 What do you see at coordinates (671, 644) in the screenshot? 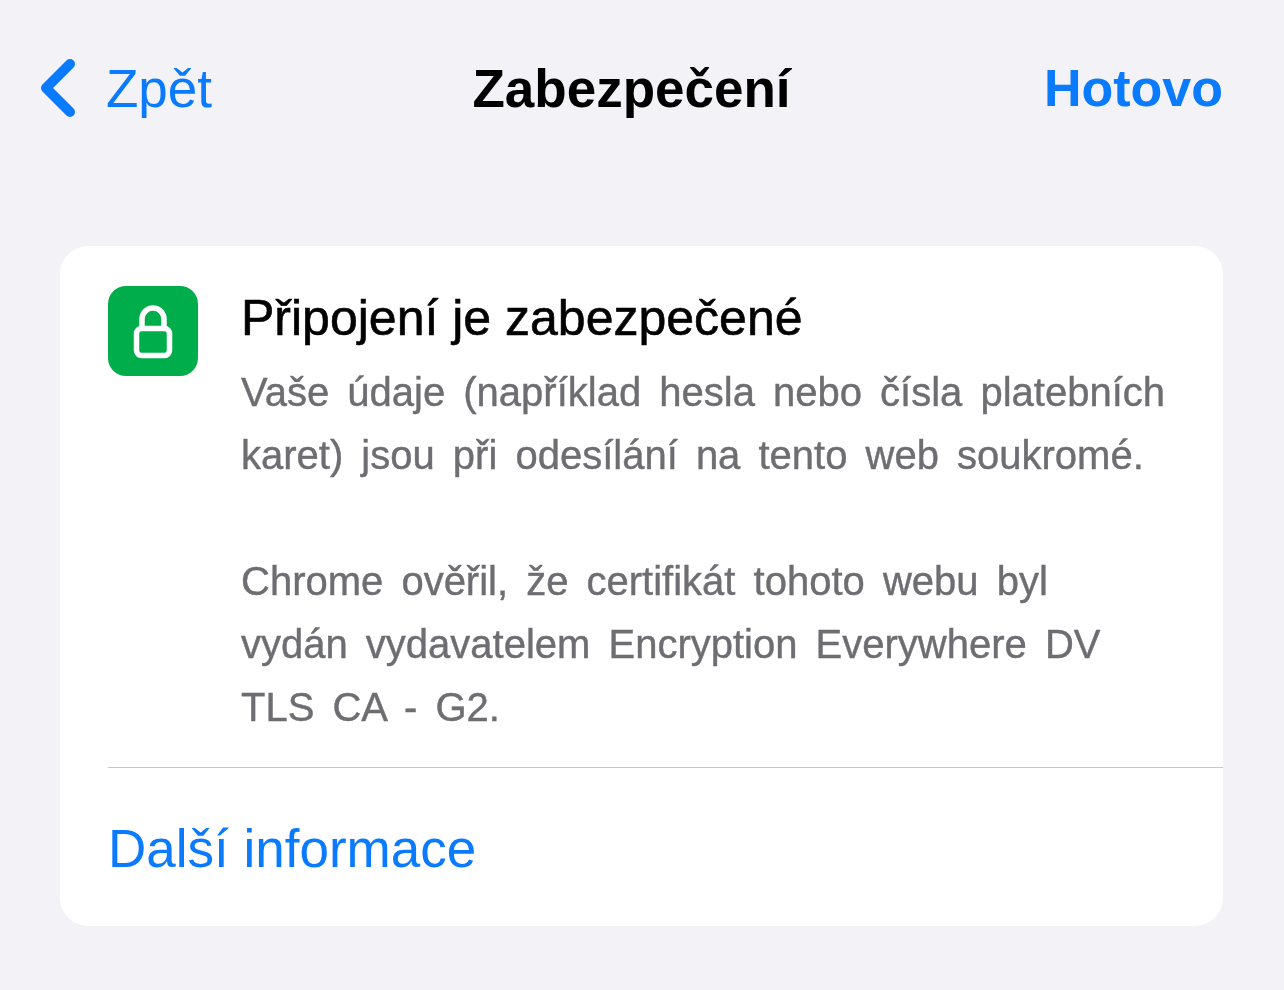
I see `description-text: Chrome ověřil, že certifikát tohoto webu byl vydán vydavatelem Encryption Everywhere DV TLS CA - G2.` at bounding box center [671, 644].